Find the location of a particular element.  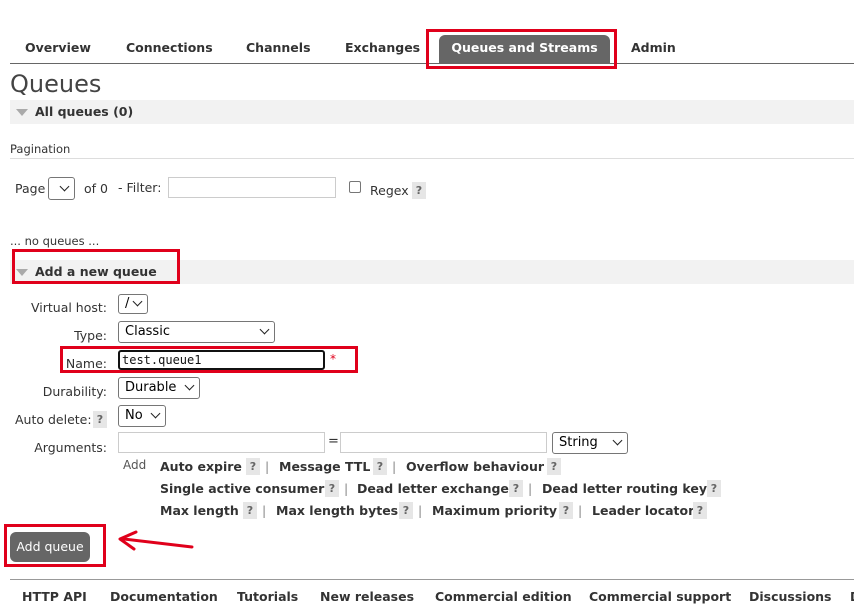

arrow-icon is located at coordinates (156, 540).